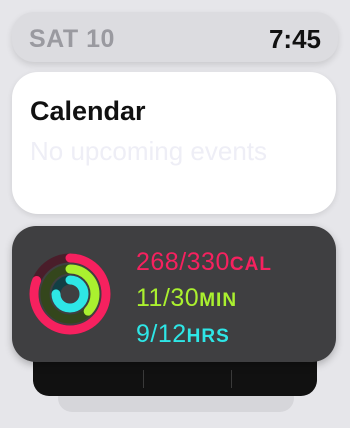 The image size is (350, 428). What do you see at coordinates (250, 264) in the screenshot?
I see `move-unit: CAL` at bounding box center [250, 264].